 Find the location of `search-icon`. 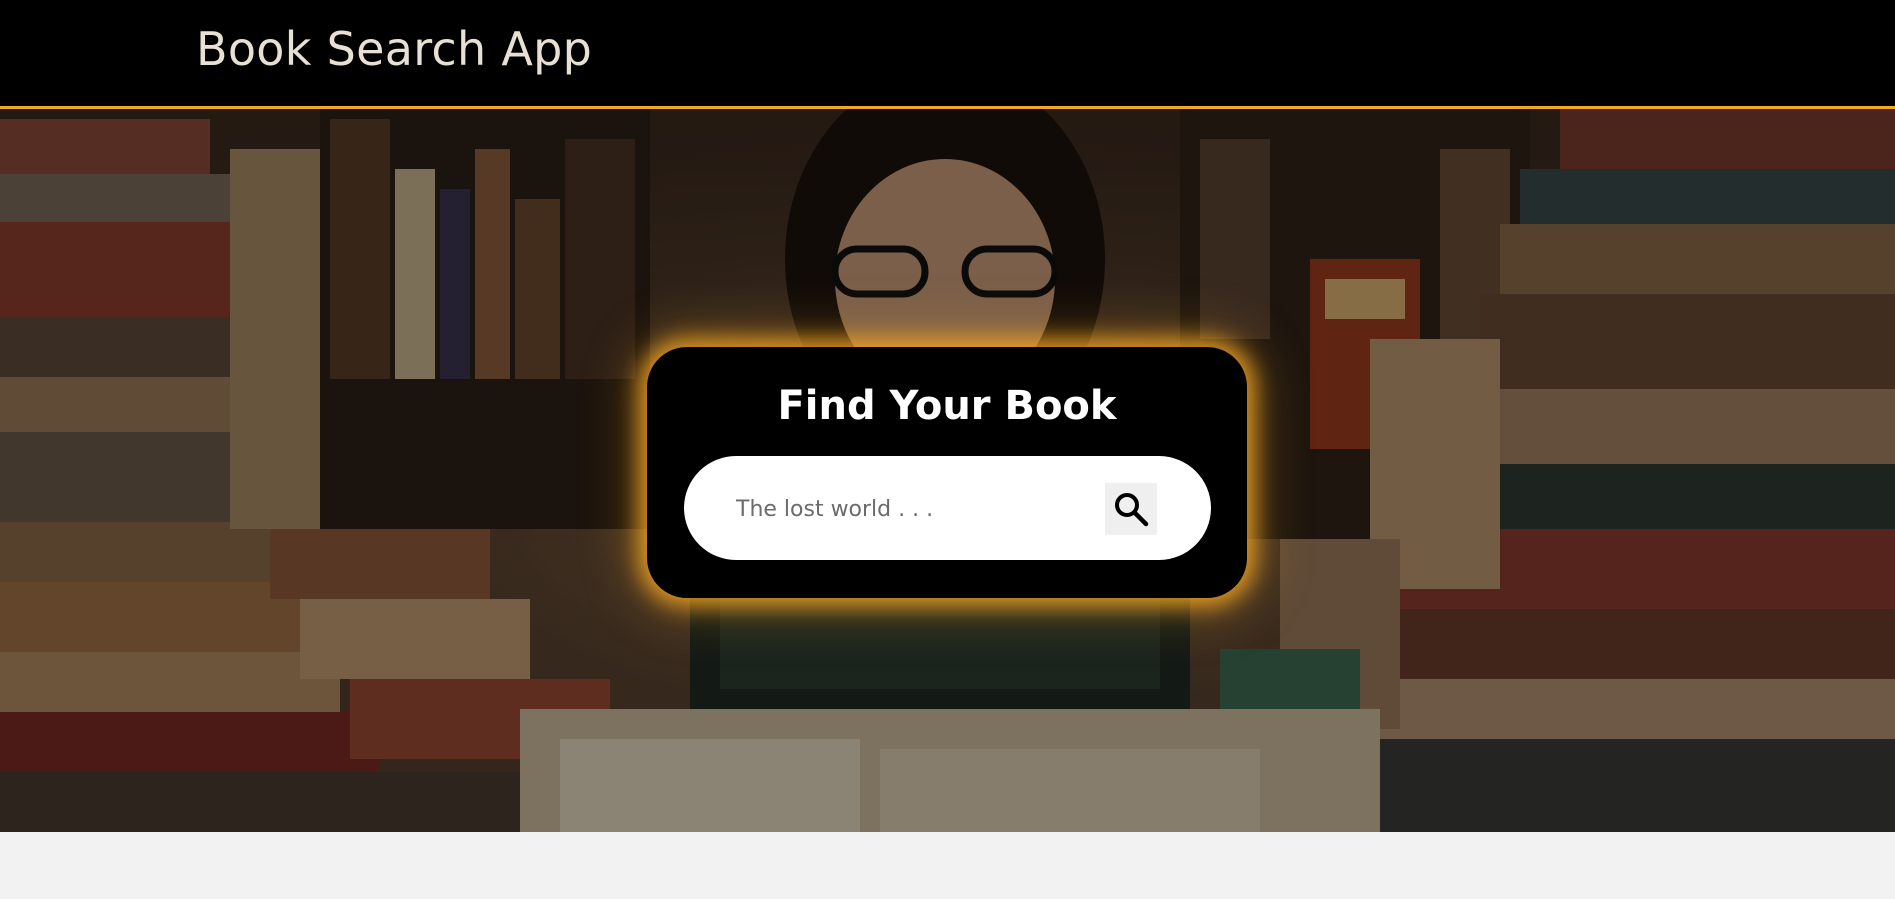

search-icon is located at coordinates (1132, 510).